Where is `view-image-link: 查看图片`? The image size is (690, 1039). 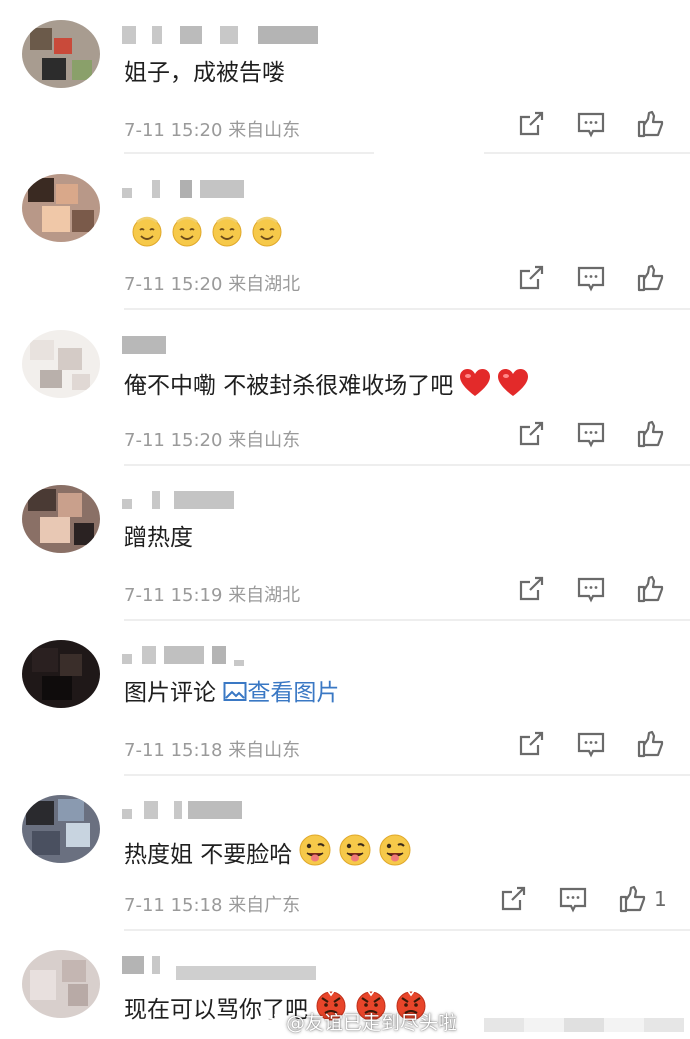
view-image-link: 查看图片 is located at coordinates (281, 693).